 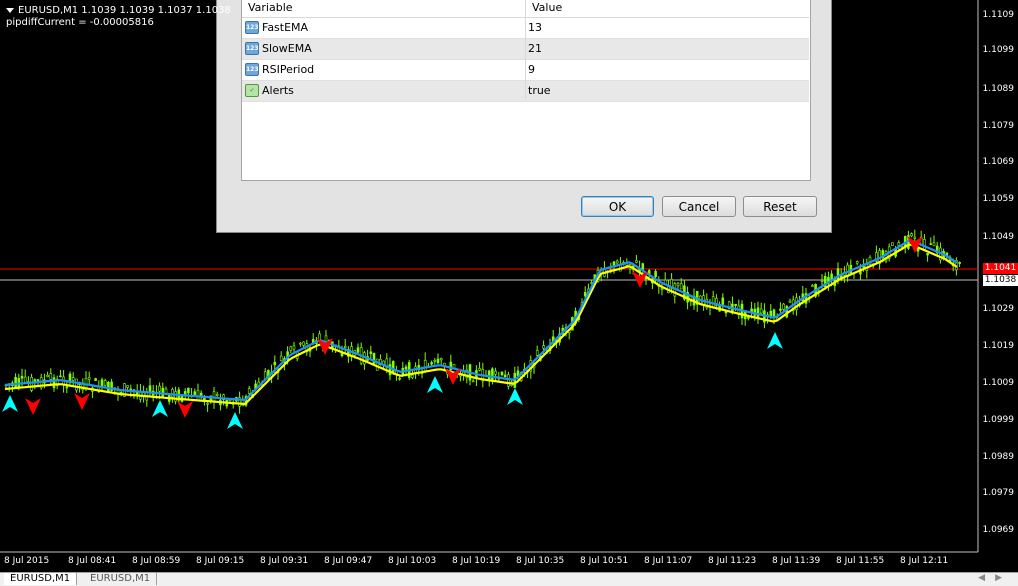 I want to click on tab-scroll-arrows-icon: ◀▶, so click(x=995, y=578).